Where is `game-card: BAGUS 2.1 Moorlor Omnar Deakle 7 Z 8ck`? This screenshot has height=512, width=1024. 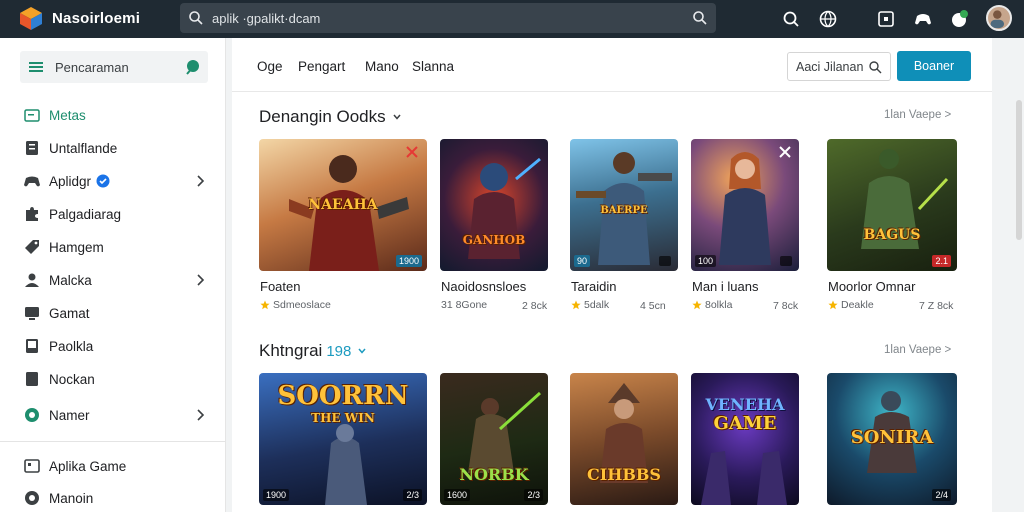
game-card: BAGUS 2.1 Moorlor Omnar Deakle 7 Z 8ck is located at coordinates (892, 225).